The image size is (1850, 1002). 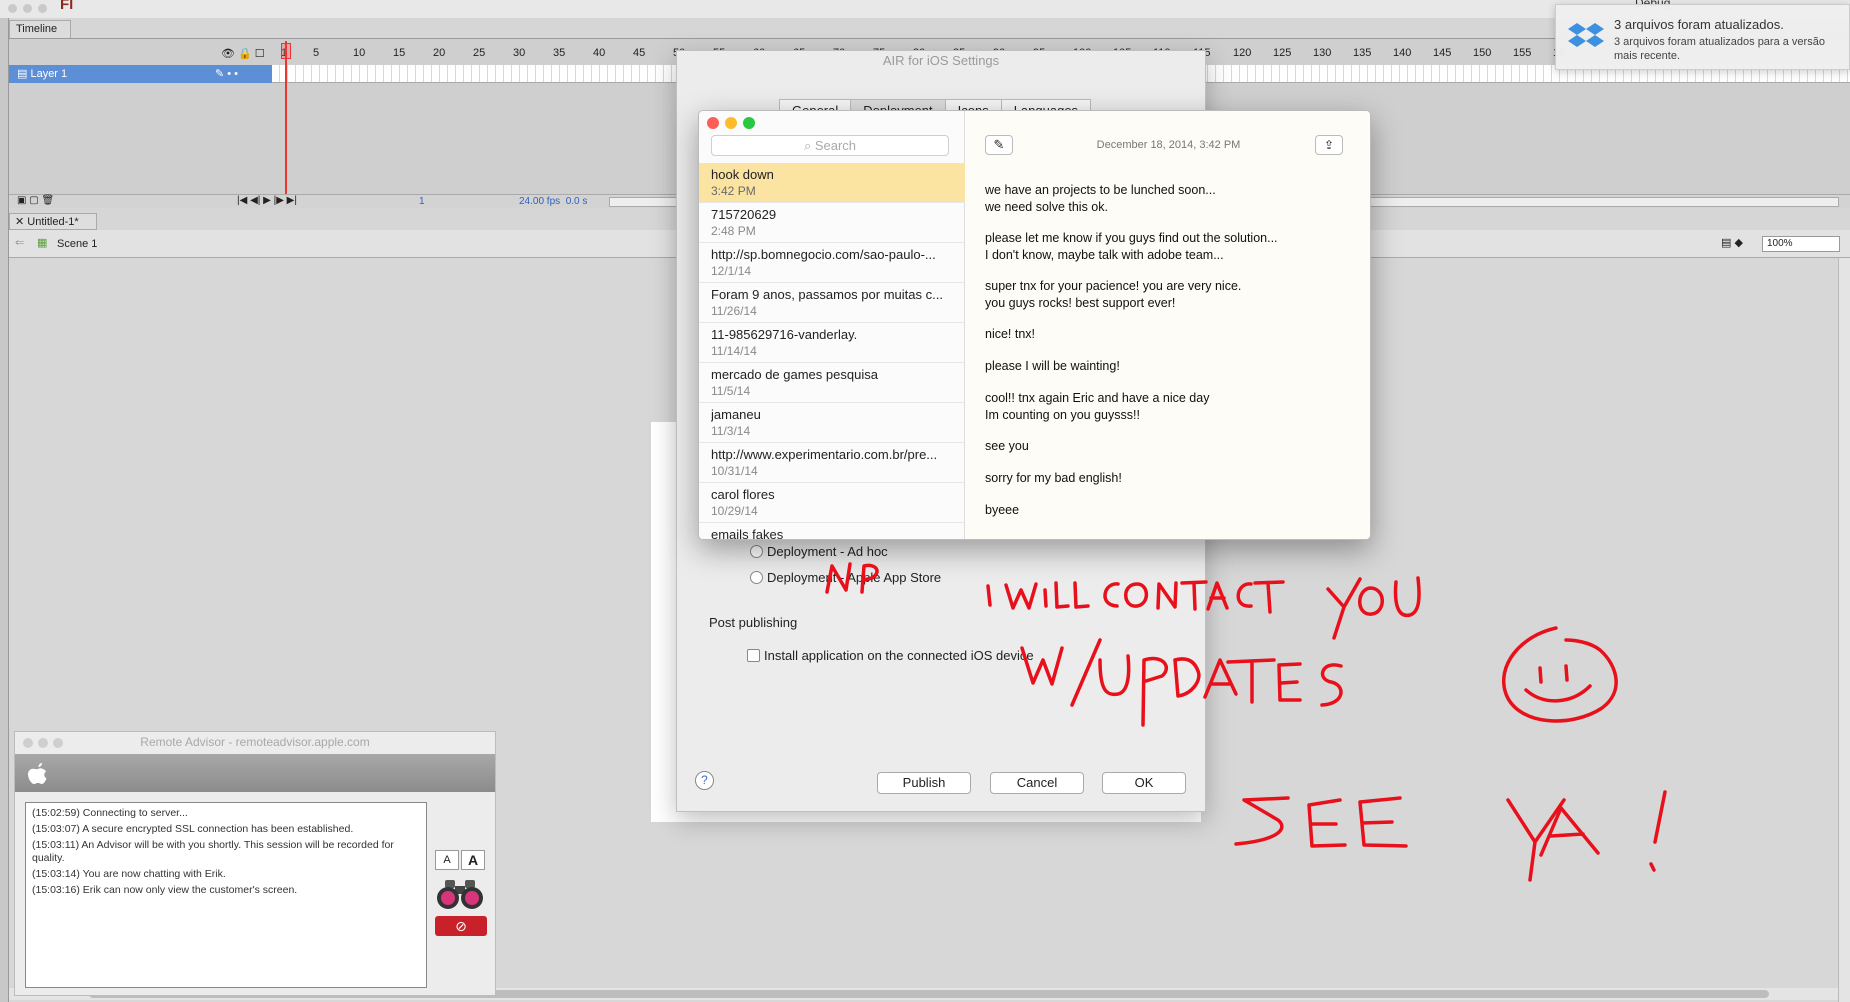 What do you see at coordinates (1242, 53) in the screenshot?
I see `ruler-tick: 120` at bounding box center [1242, 53].